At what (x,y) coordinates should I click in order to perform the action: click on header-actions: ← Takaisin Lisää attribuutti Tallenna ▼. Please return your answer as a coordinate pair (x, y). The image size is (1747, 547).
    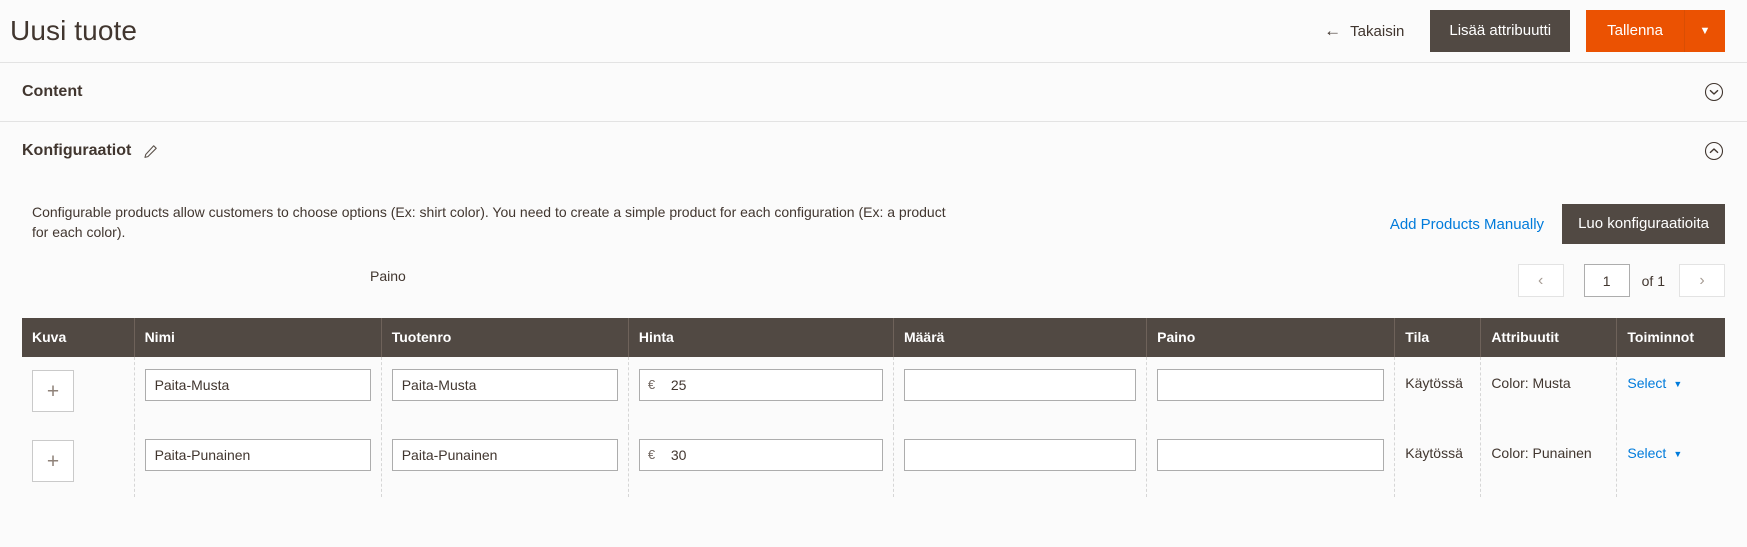
    Looking at the image, I should click on (1524, 31).